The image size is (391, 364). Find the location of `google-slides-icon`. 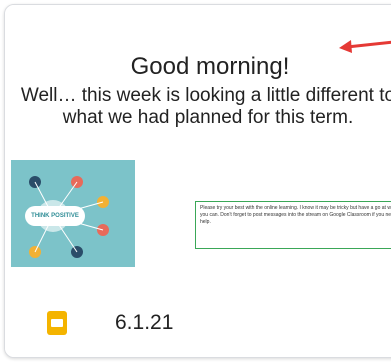

google-slides-icon is located at coordinates (57, 323).